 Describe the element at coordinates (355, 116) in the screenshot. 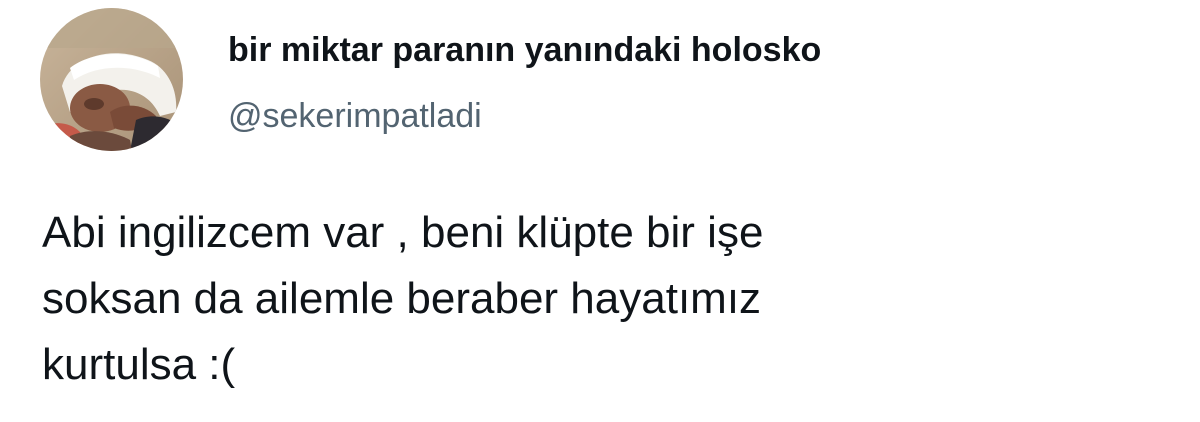

I see `author-handle: @sekerimpatladi` at that location.